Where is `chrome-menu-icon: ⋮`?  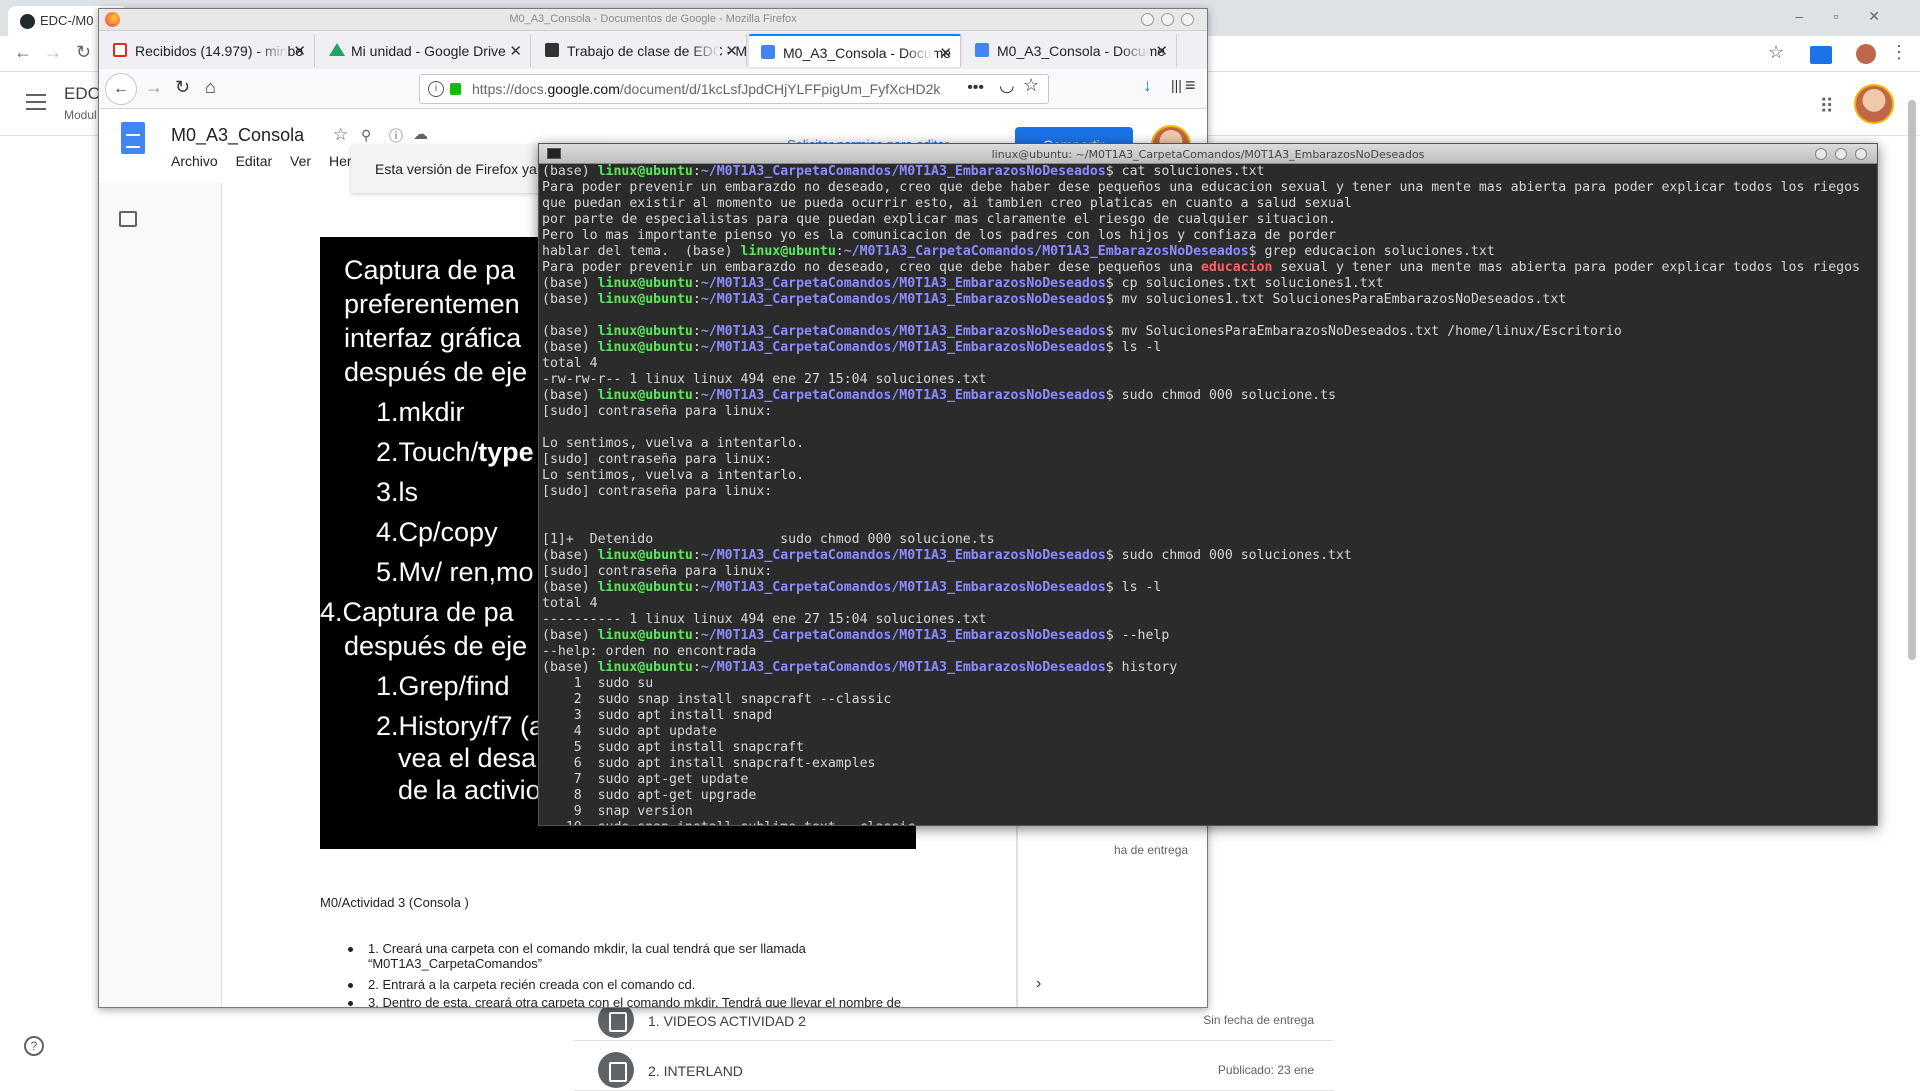 chrome-menu-icon: ⋮ is located at coordinates (1899, 52).